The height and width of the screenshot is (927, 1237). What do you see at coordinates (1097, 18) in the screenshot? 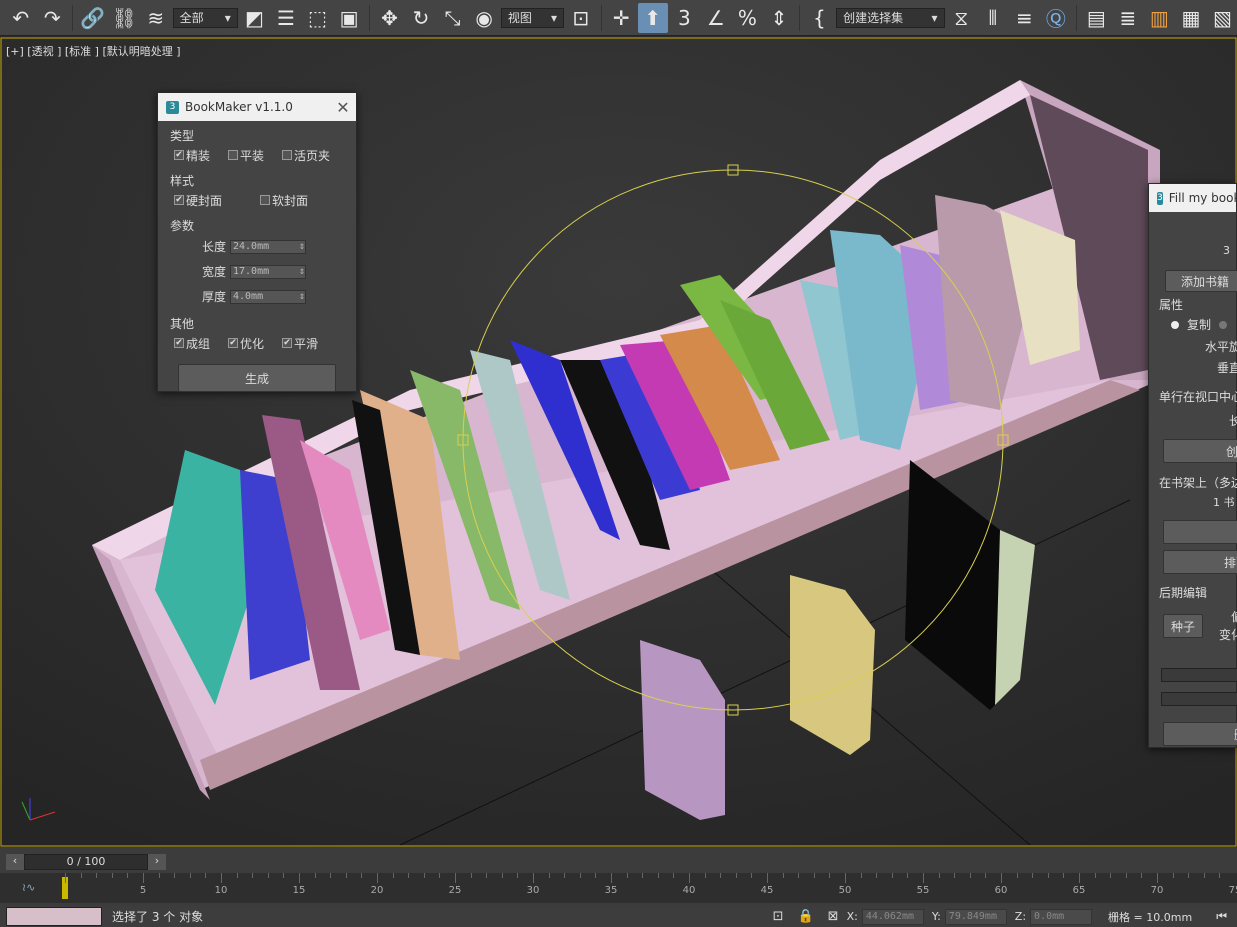
I see `scene-explorer-icon: ▤` at bounding box center [1097, 18].